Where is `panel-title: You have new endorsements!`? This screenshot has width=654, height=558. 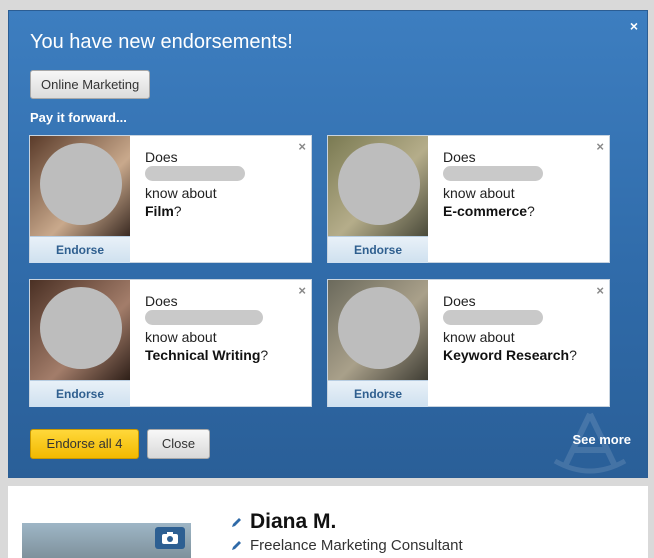
panel-title: You have new endorsements! is located at coordinates (161, 42).